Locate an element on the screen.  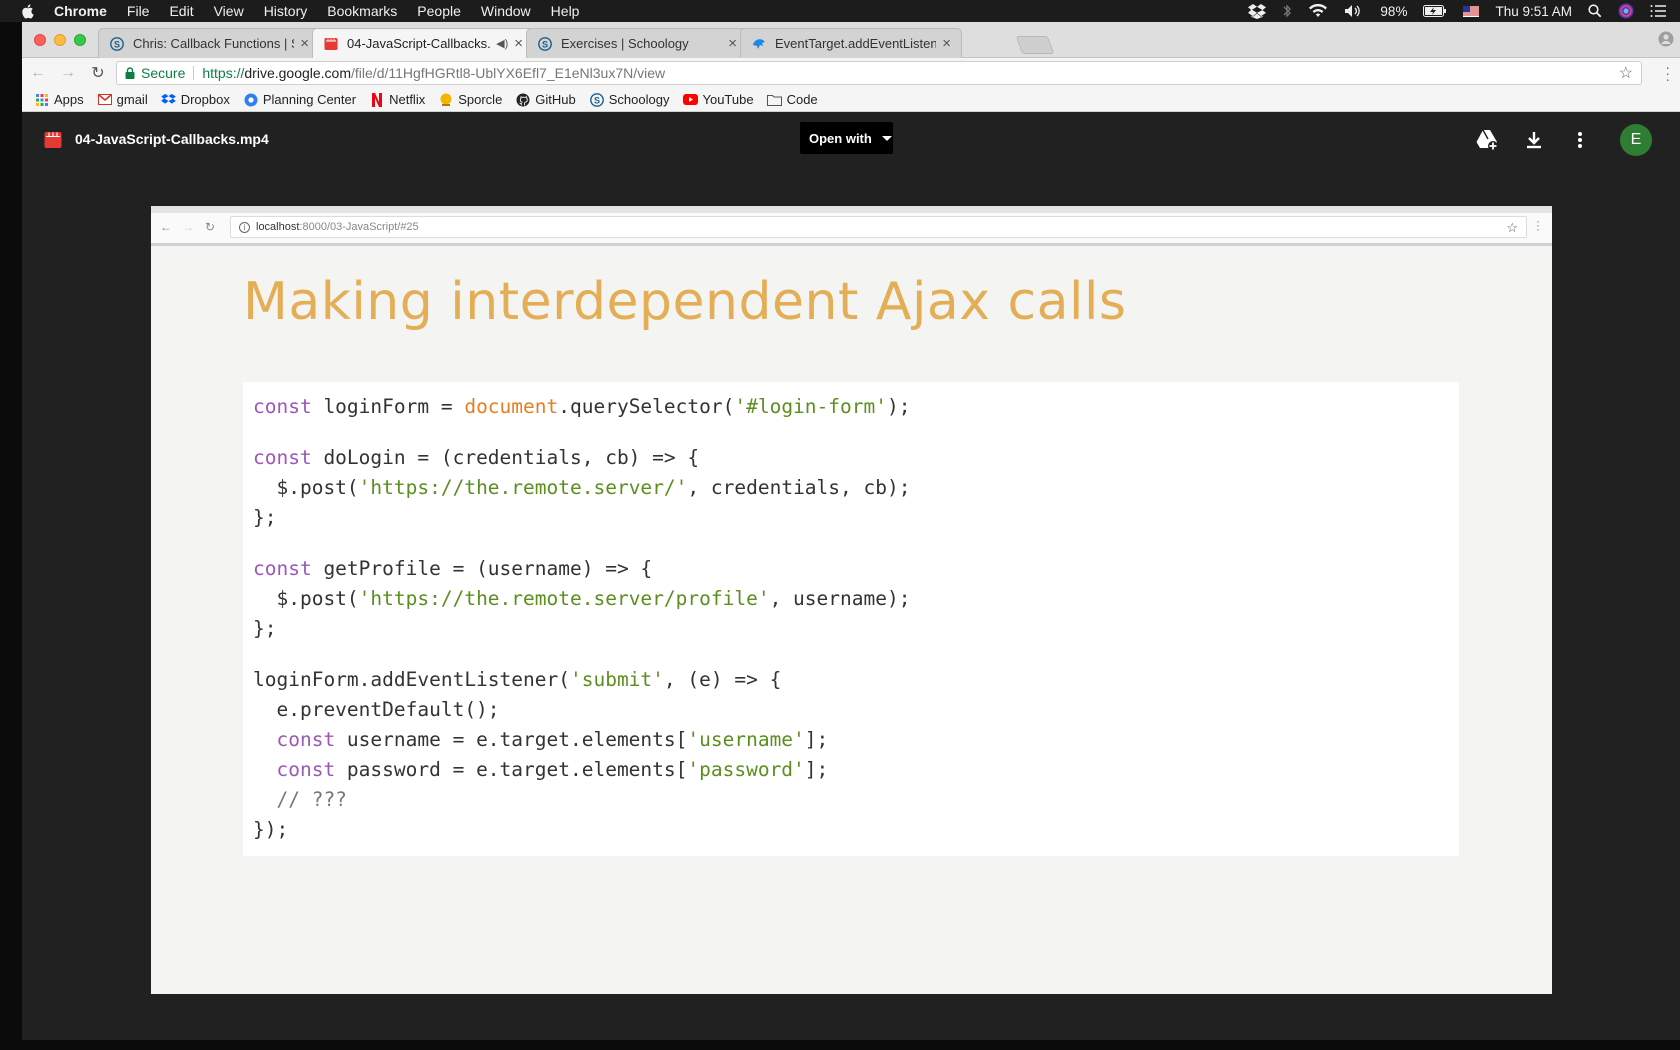
bluetooth-icon is located at coordinates (1287, 11).